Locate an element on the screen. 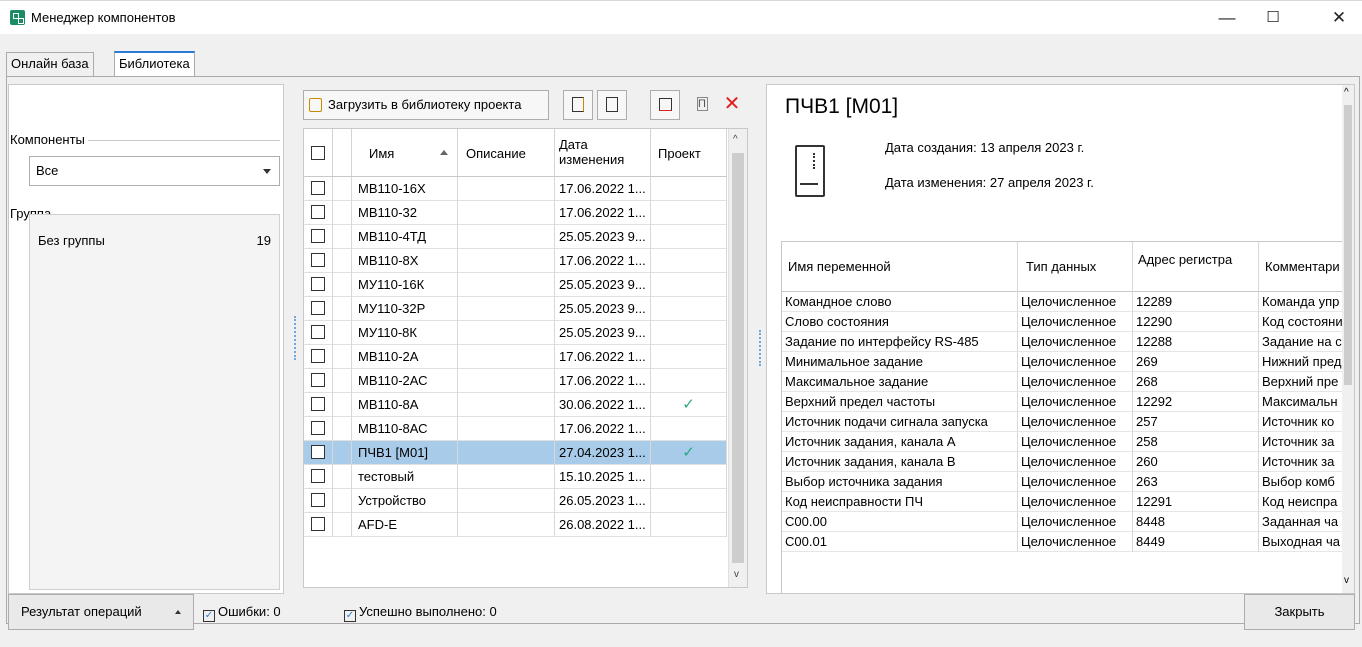 The width and height of the screenshot is (1362, 647). variable-row: C00.01 Целочисленное 8449 Выходная ча is located at coordinates (1068, 542).